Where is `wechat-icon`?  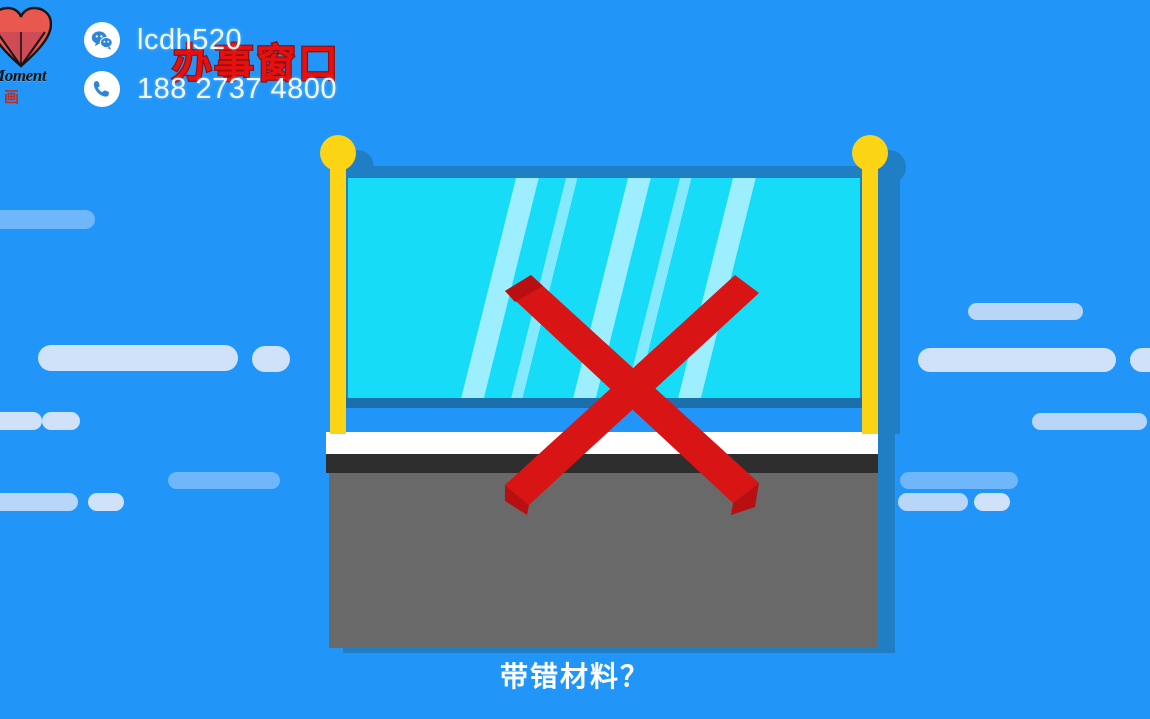 wechat-icon is located at coordinates (102, 40).